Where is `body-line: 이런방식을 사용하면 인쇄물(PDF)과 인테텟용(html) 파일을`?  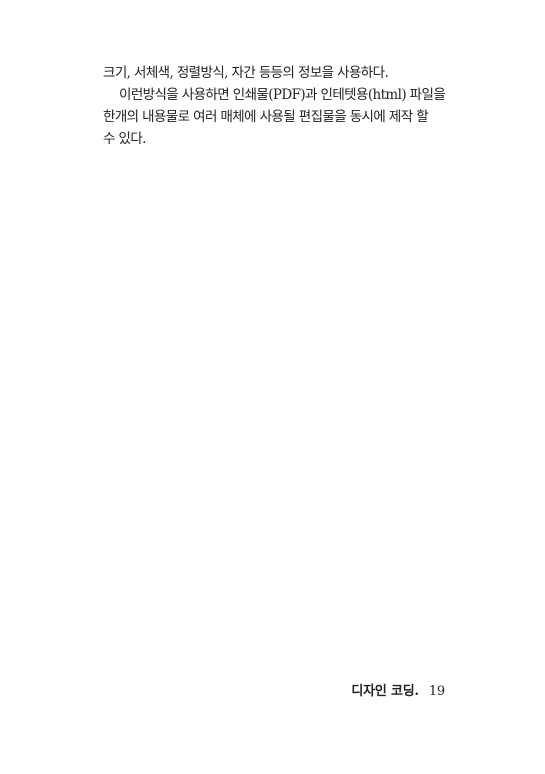
body-line: 이런방식을 사용하면 인쇄물(PDF)과 인테텟용(html) 파일을 is located at coordinates (282, 95).